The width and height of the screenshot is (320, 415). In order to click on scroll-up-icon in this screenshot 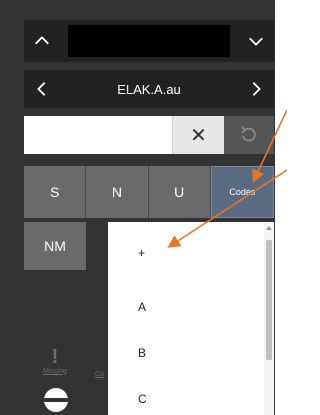, I will do `click(269, 228)`.